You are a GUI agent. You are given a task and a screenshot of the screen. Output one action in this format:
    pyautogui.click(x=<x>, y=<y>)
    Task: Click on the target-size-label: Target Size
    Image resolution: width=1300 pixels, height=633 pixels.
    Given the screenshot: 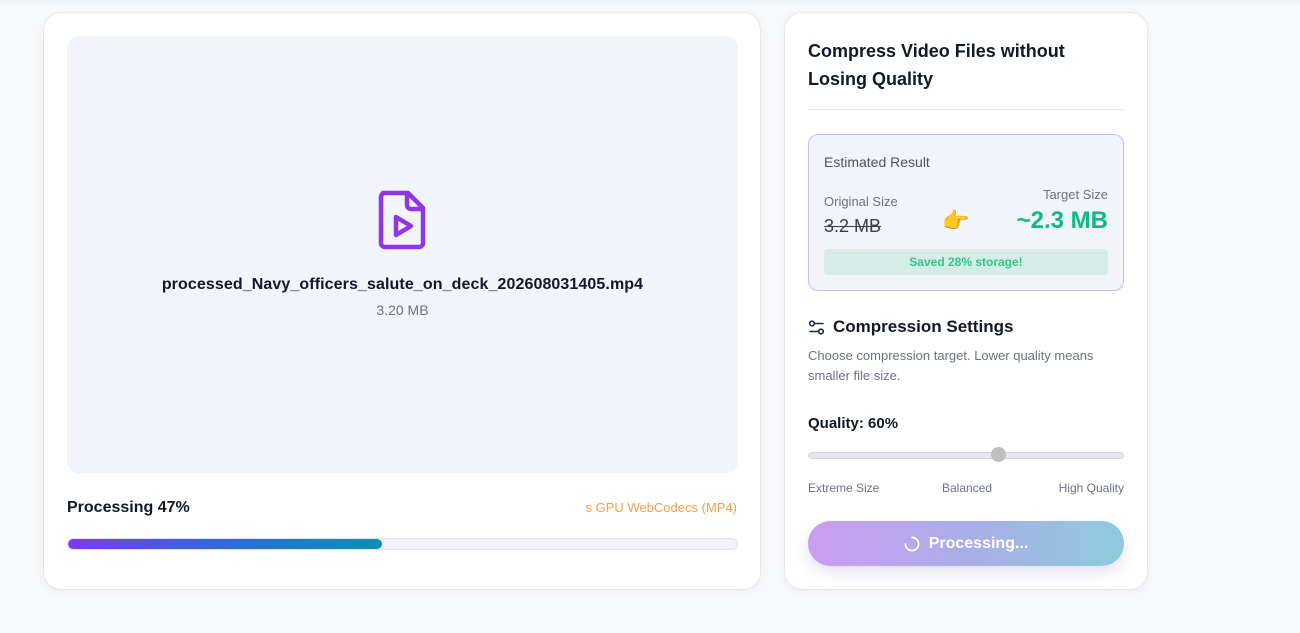 What is the action you would take?
    pyautogui.click(x=1075, y=194)
    